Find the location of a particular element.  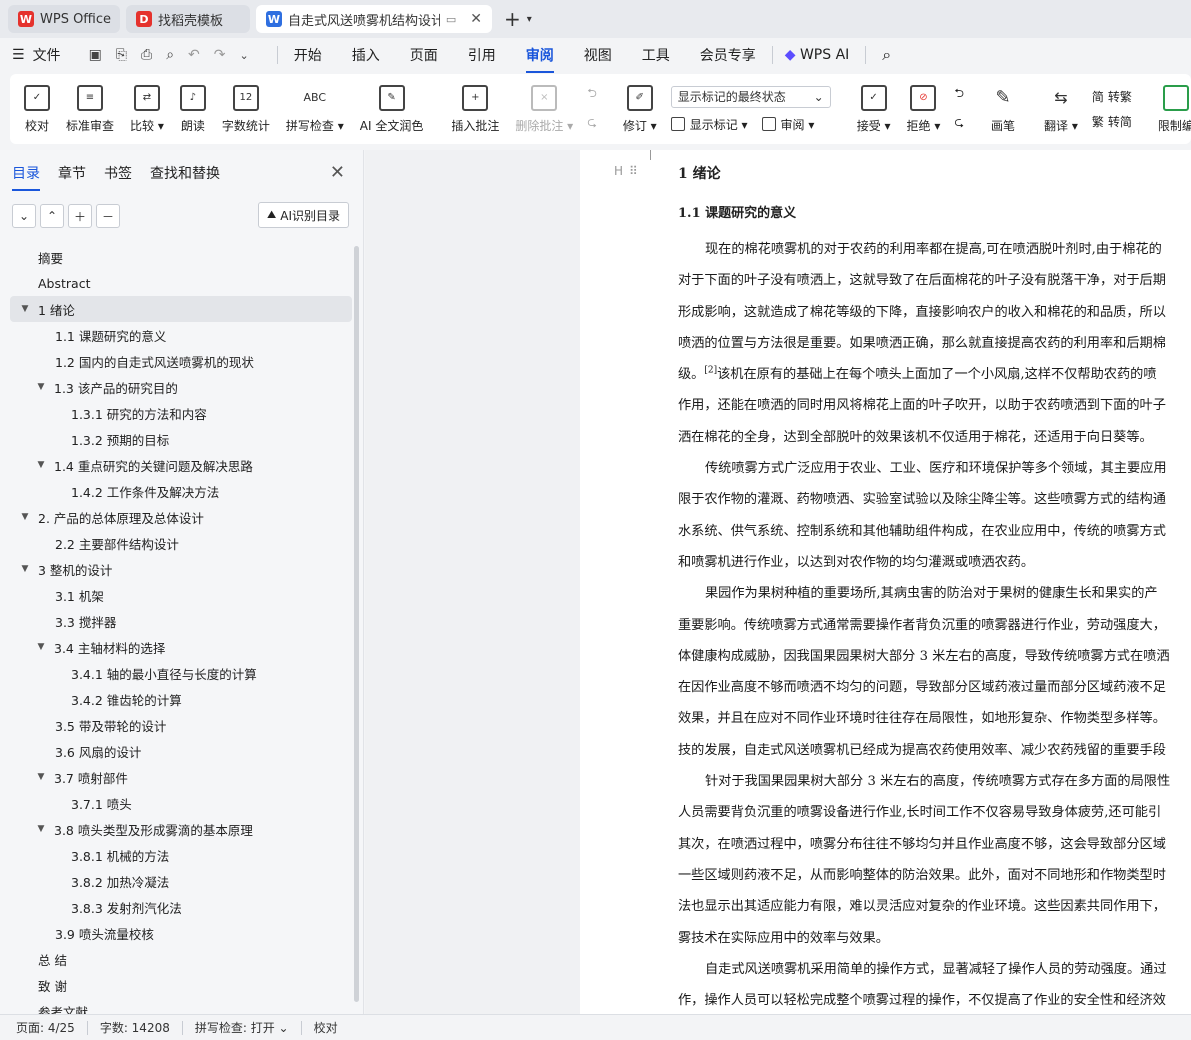

next-comment-icon: ⮎ is located at coordinates (592, 123).